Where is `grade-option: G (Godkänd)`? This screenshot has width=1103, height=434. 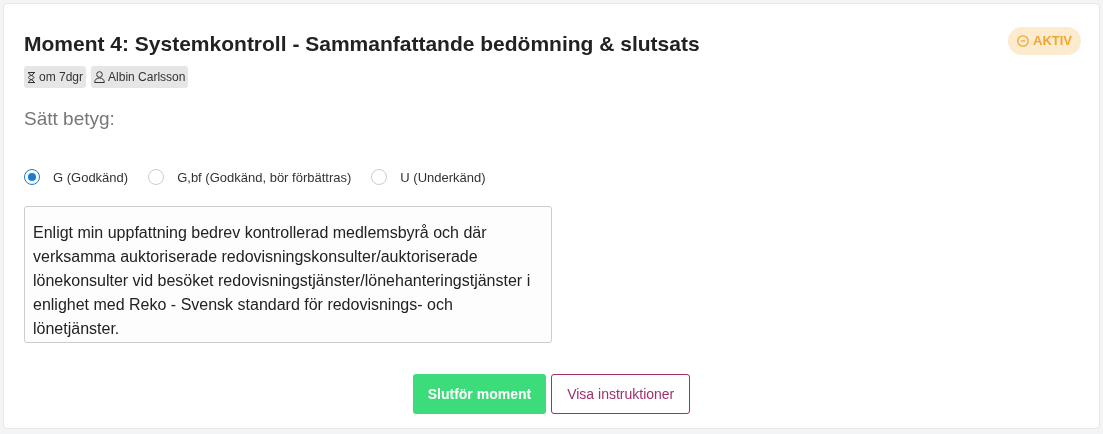
grade-option: G (Godkänd) is located at coordinates (76, 177).